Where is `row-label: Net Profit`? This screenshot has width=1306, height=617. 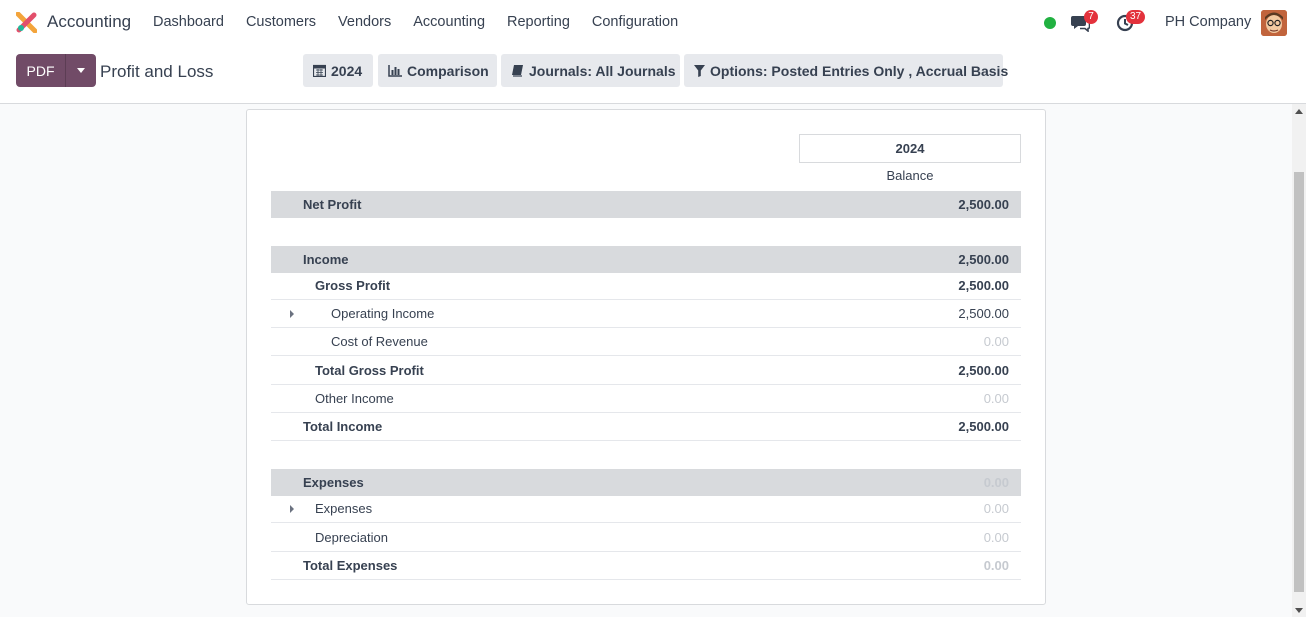
row-label: Net Profit is located at coordinates (332, 204).